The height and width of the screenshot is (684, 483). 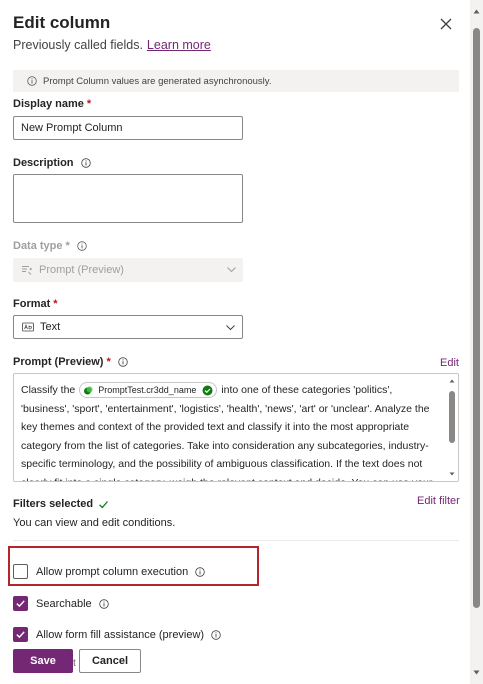 I want to click on filters-label-text: Filters selected, so click(x=53, y=504).